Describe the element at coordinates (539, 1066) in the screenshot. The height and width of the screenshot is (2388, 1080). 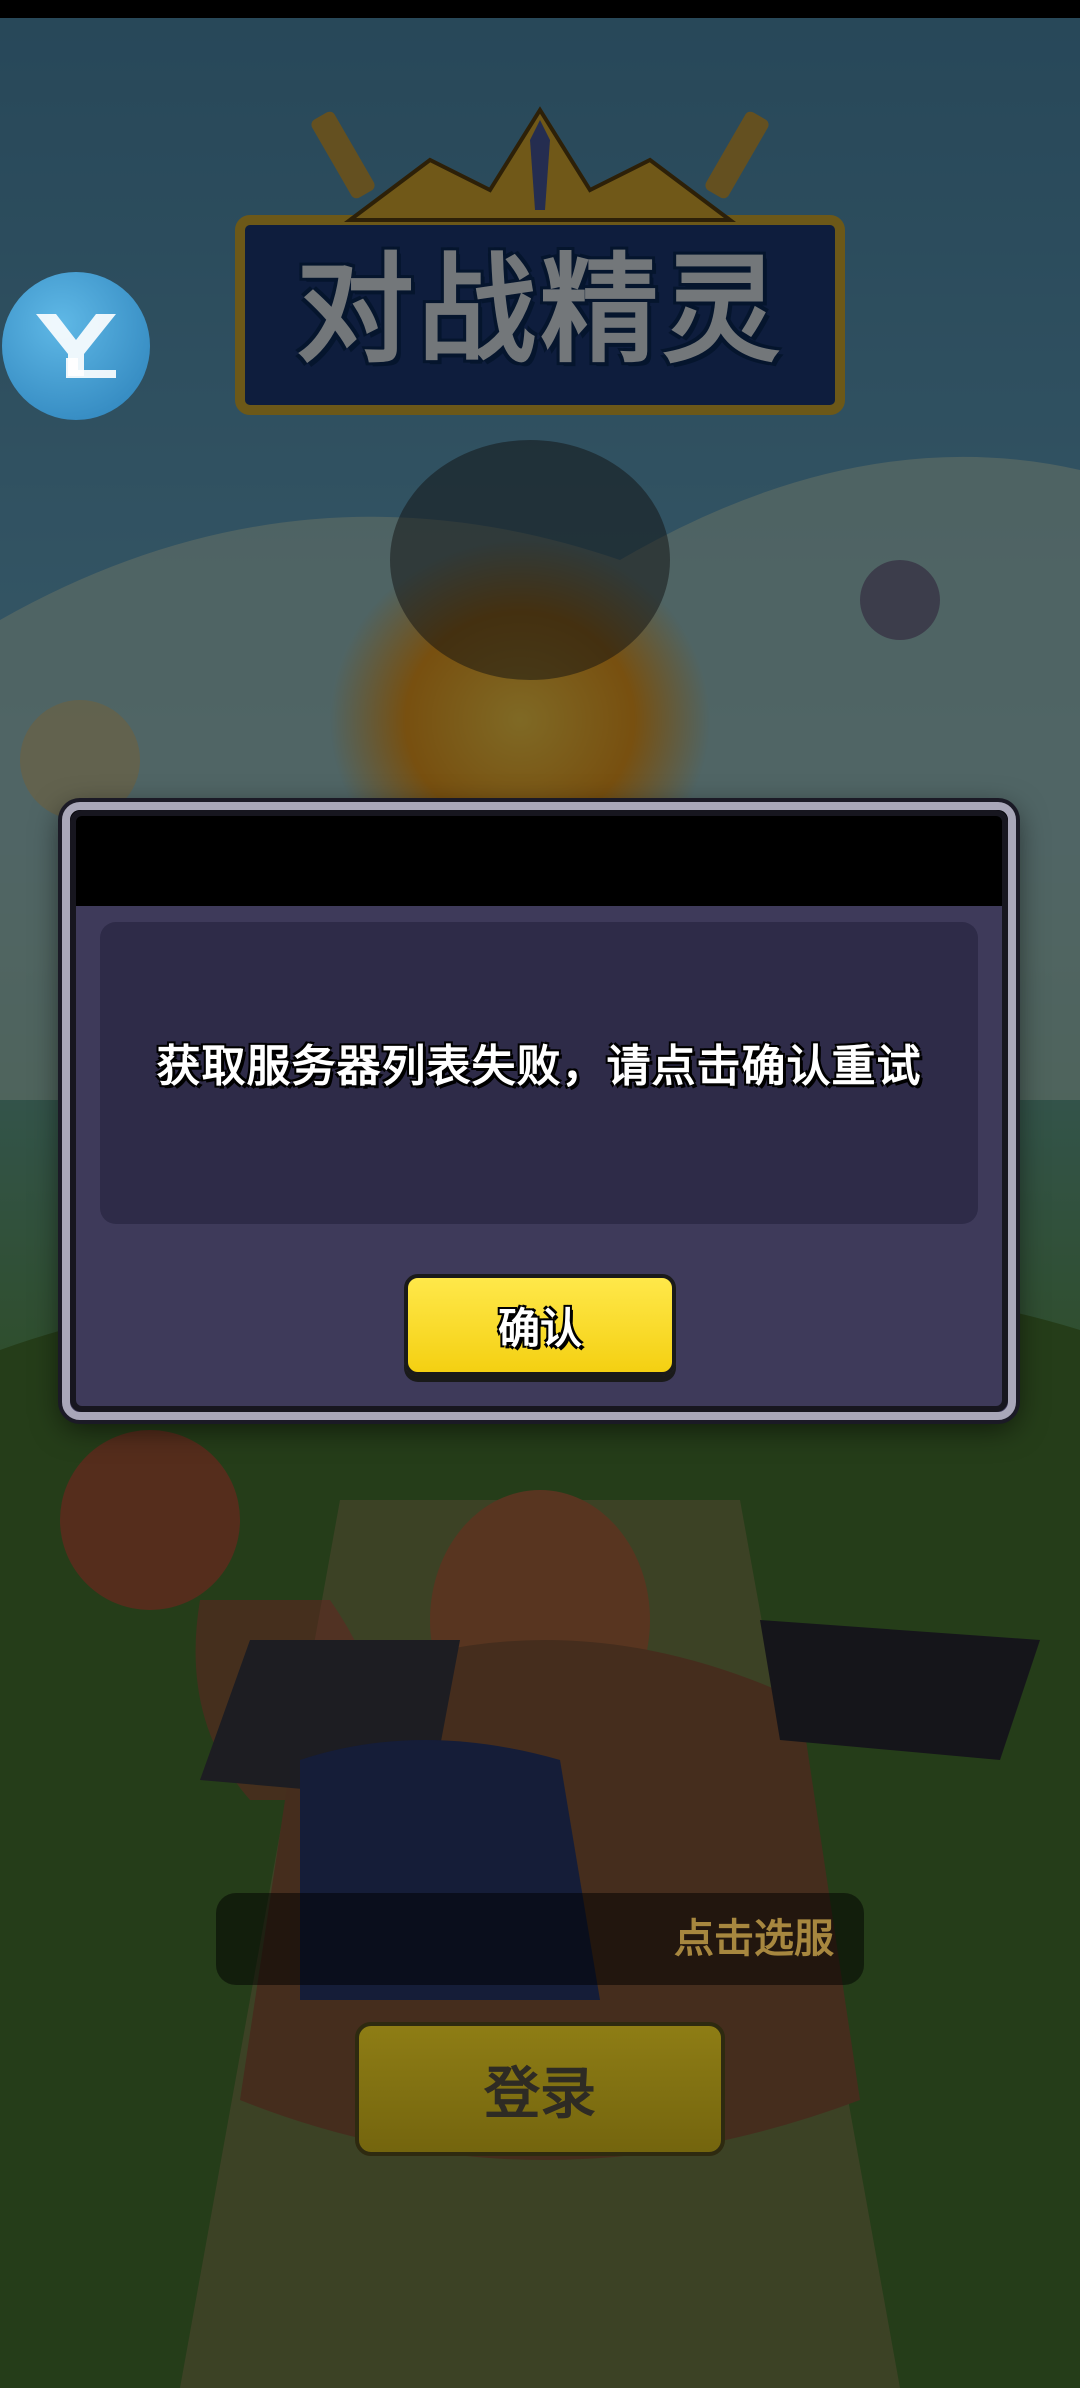
I see `dialog-message: 获取服务器列表失败，请点击确认重试` at that location.